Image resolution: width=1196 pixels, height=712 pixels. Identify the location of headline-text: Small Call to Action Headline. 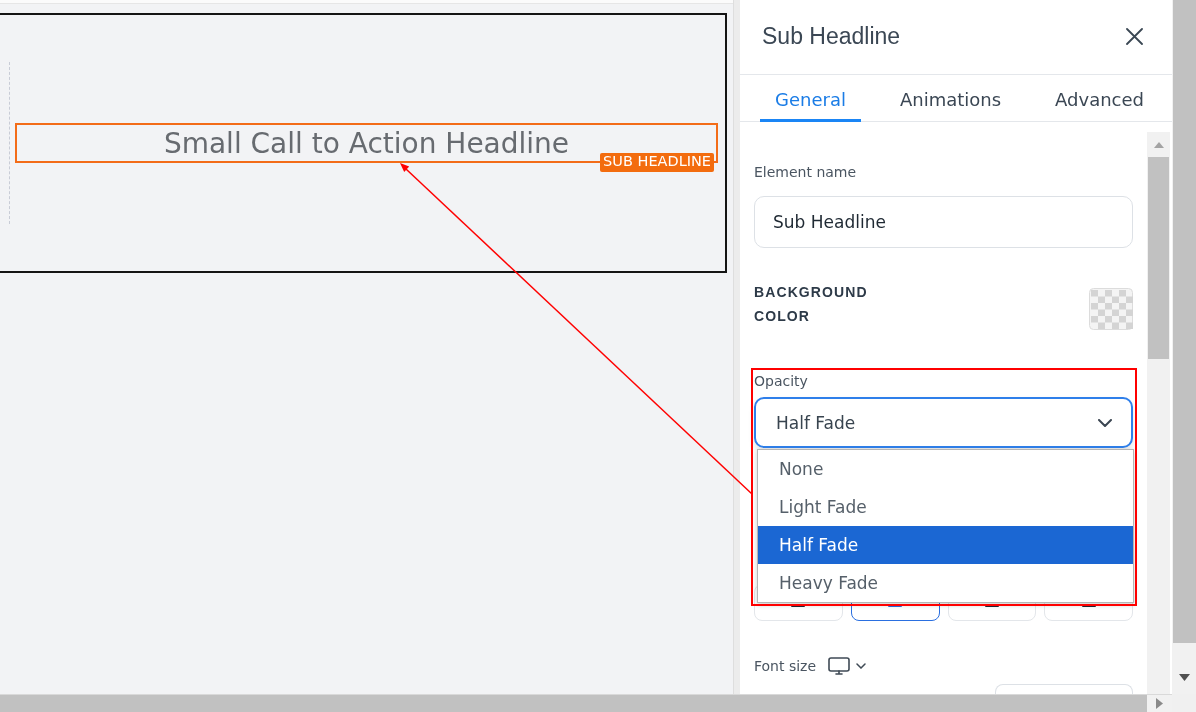
(366, 143).